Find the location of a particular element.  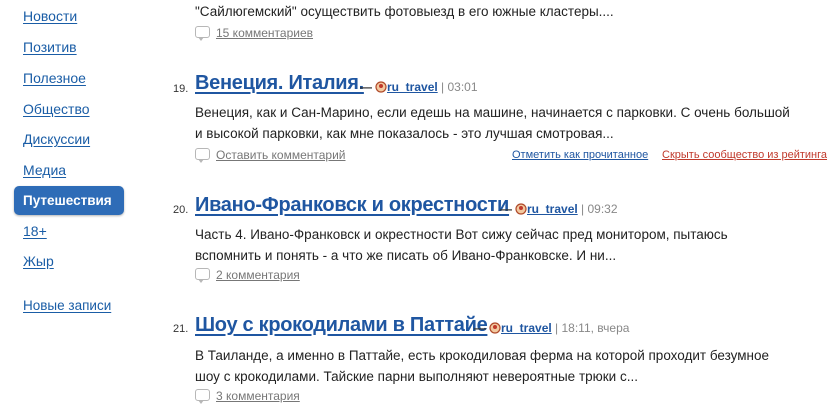

mark-read-link: Отметить как прочитанное is located at coordinates (580, 155).